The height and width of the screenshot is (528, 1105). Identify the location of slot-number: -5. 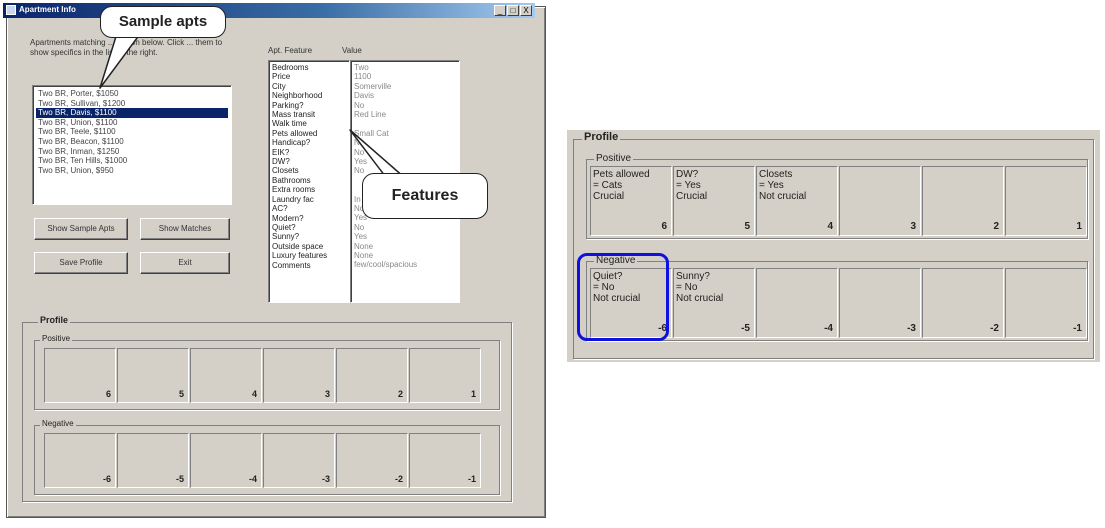
(745, 328).